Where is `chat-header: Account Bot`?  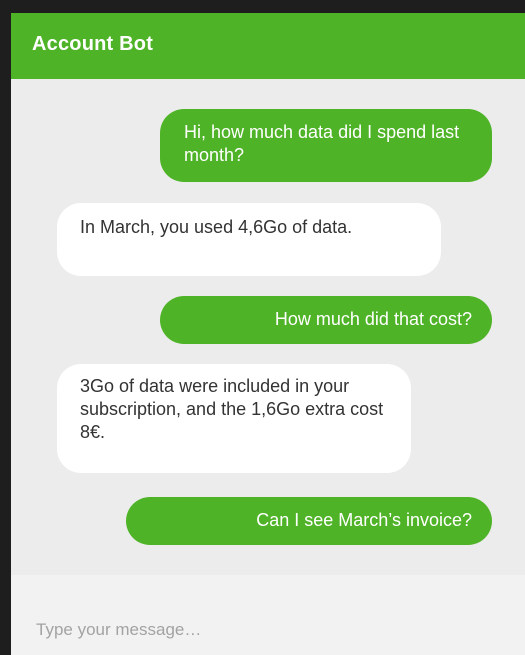 chat-header: Account Bot is located at coordinates (268, 46).